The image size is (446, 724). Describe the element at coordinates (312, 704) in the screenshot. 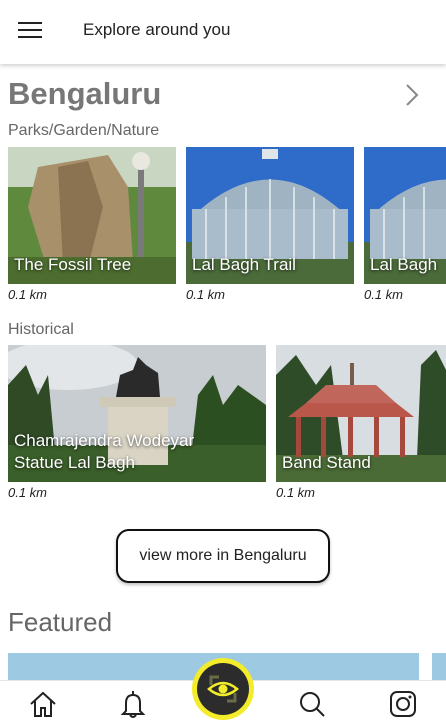

I see `search-icon` at that location.